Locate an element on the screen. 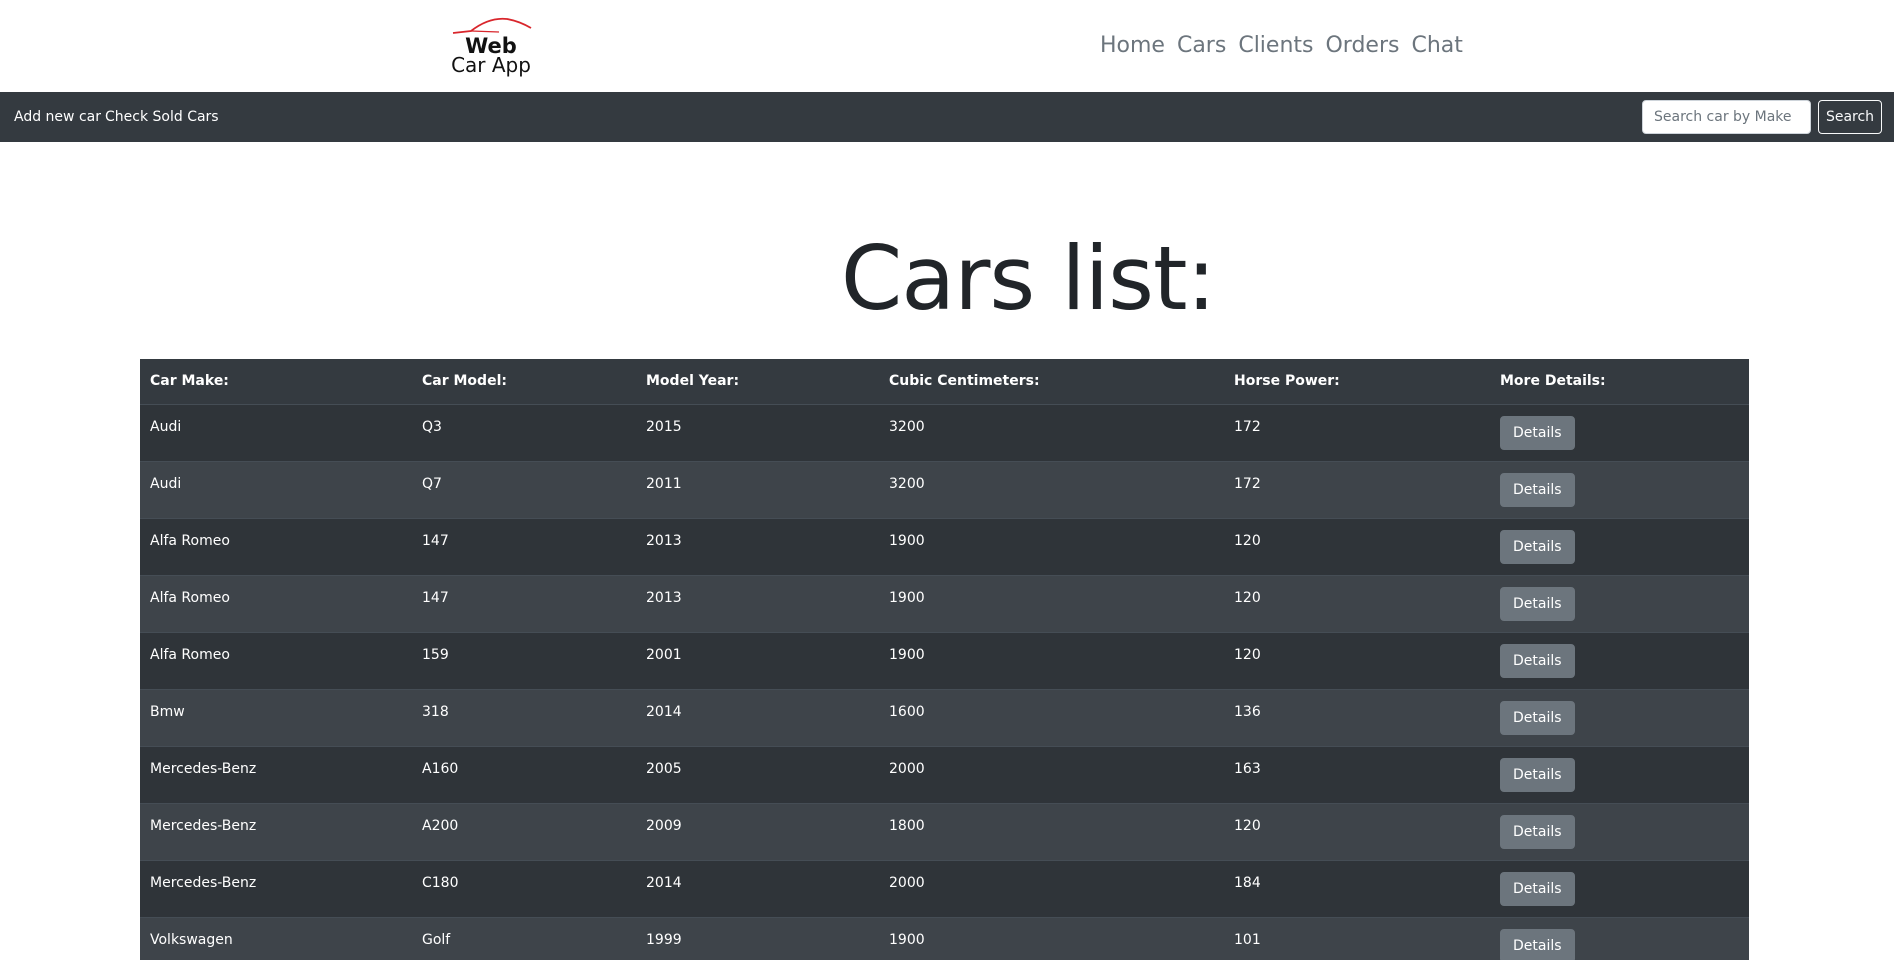 This screenshot has height=960, width=1894. search-button: Search is located at coordinates (1850, 117).